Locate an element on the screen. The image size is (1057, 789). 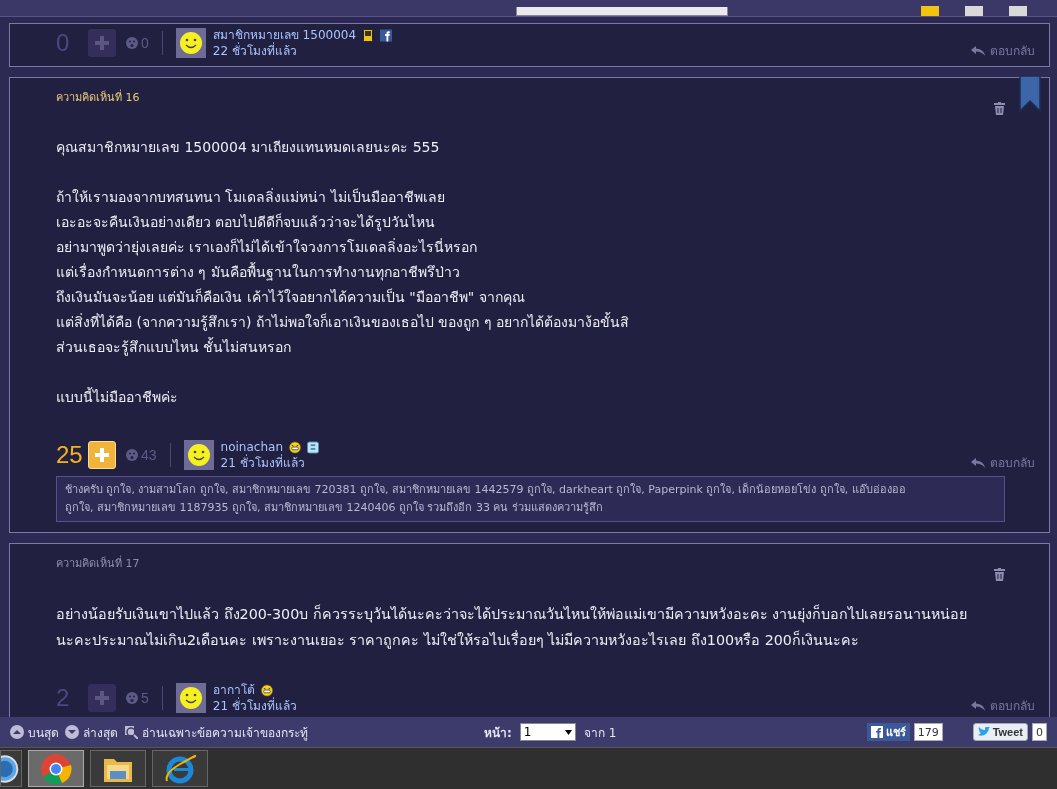
author-name: อากาโต้ is located at coordinates (233, 690).